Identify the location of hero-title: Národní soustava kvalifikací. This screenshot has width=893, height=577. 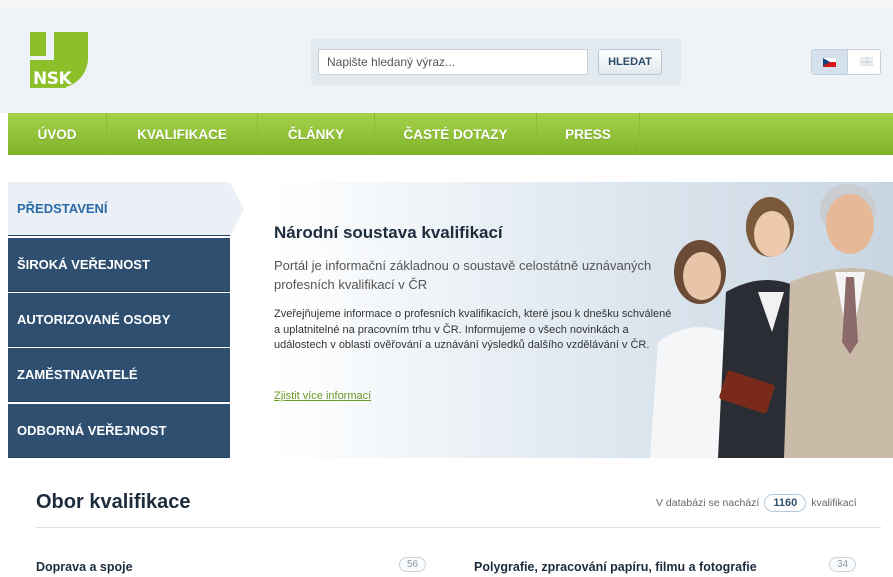
(388, 232).